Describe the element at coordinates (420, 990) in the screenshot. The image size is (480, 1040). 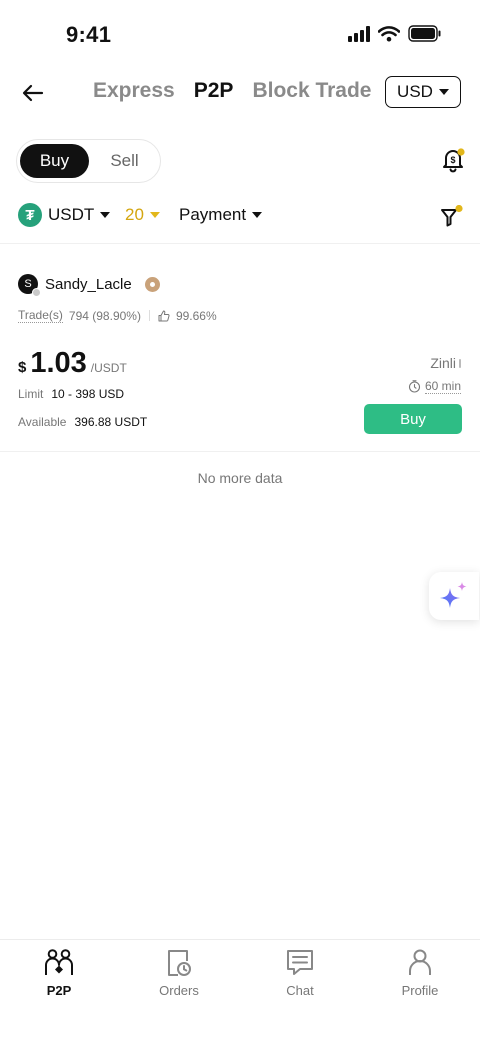
I see `bottom-nav-label: Profile` at that location.